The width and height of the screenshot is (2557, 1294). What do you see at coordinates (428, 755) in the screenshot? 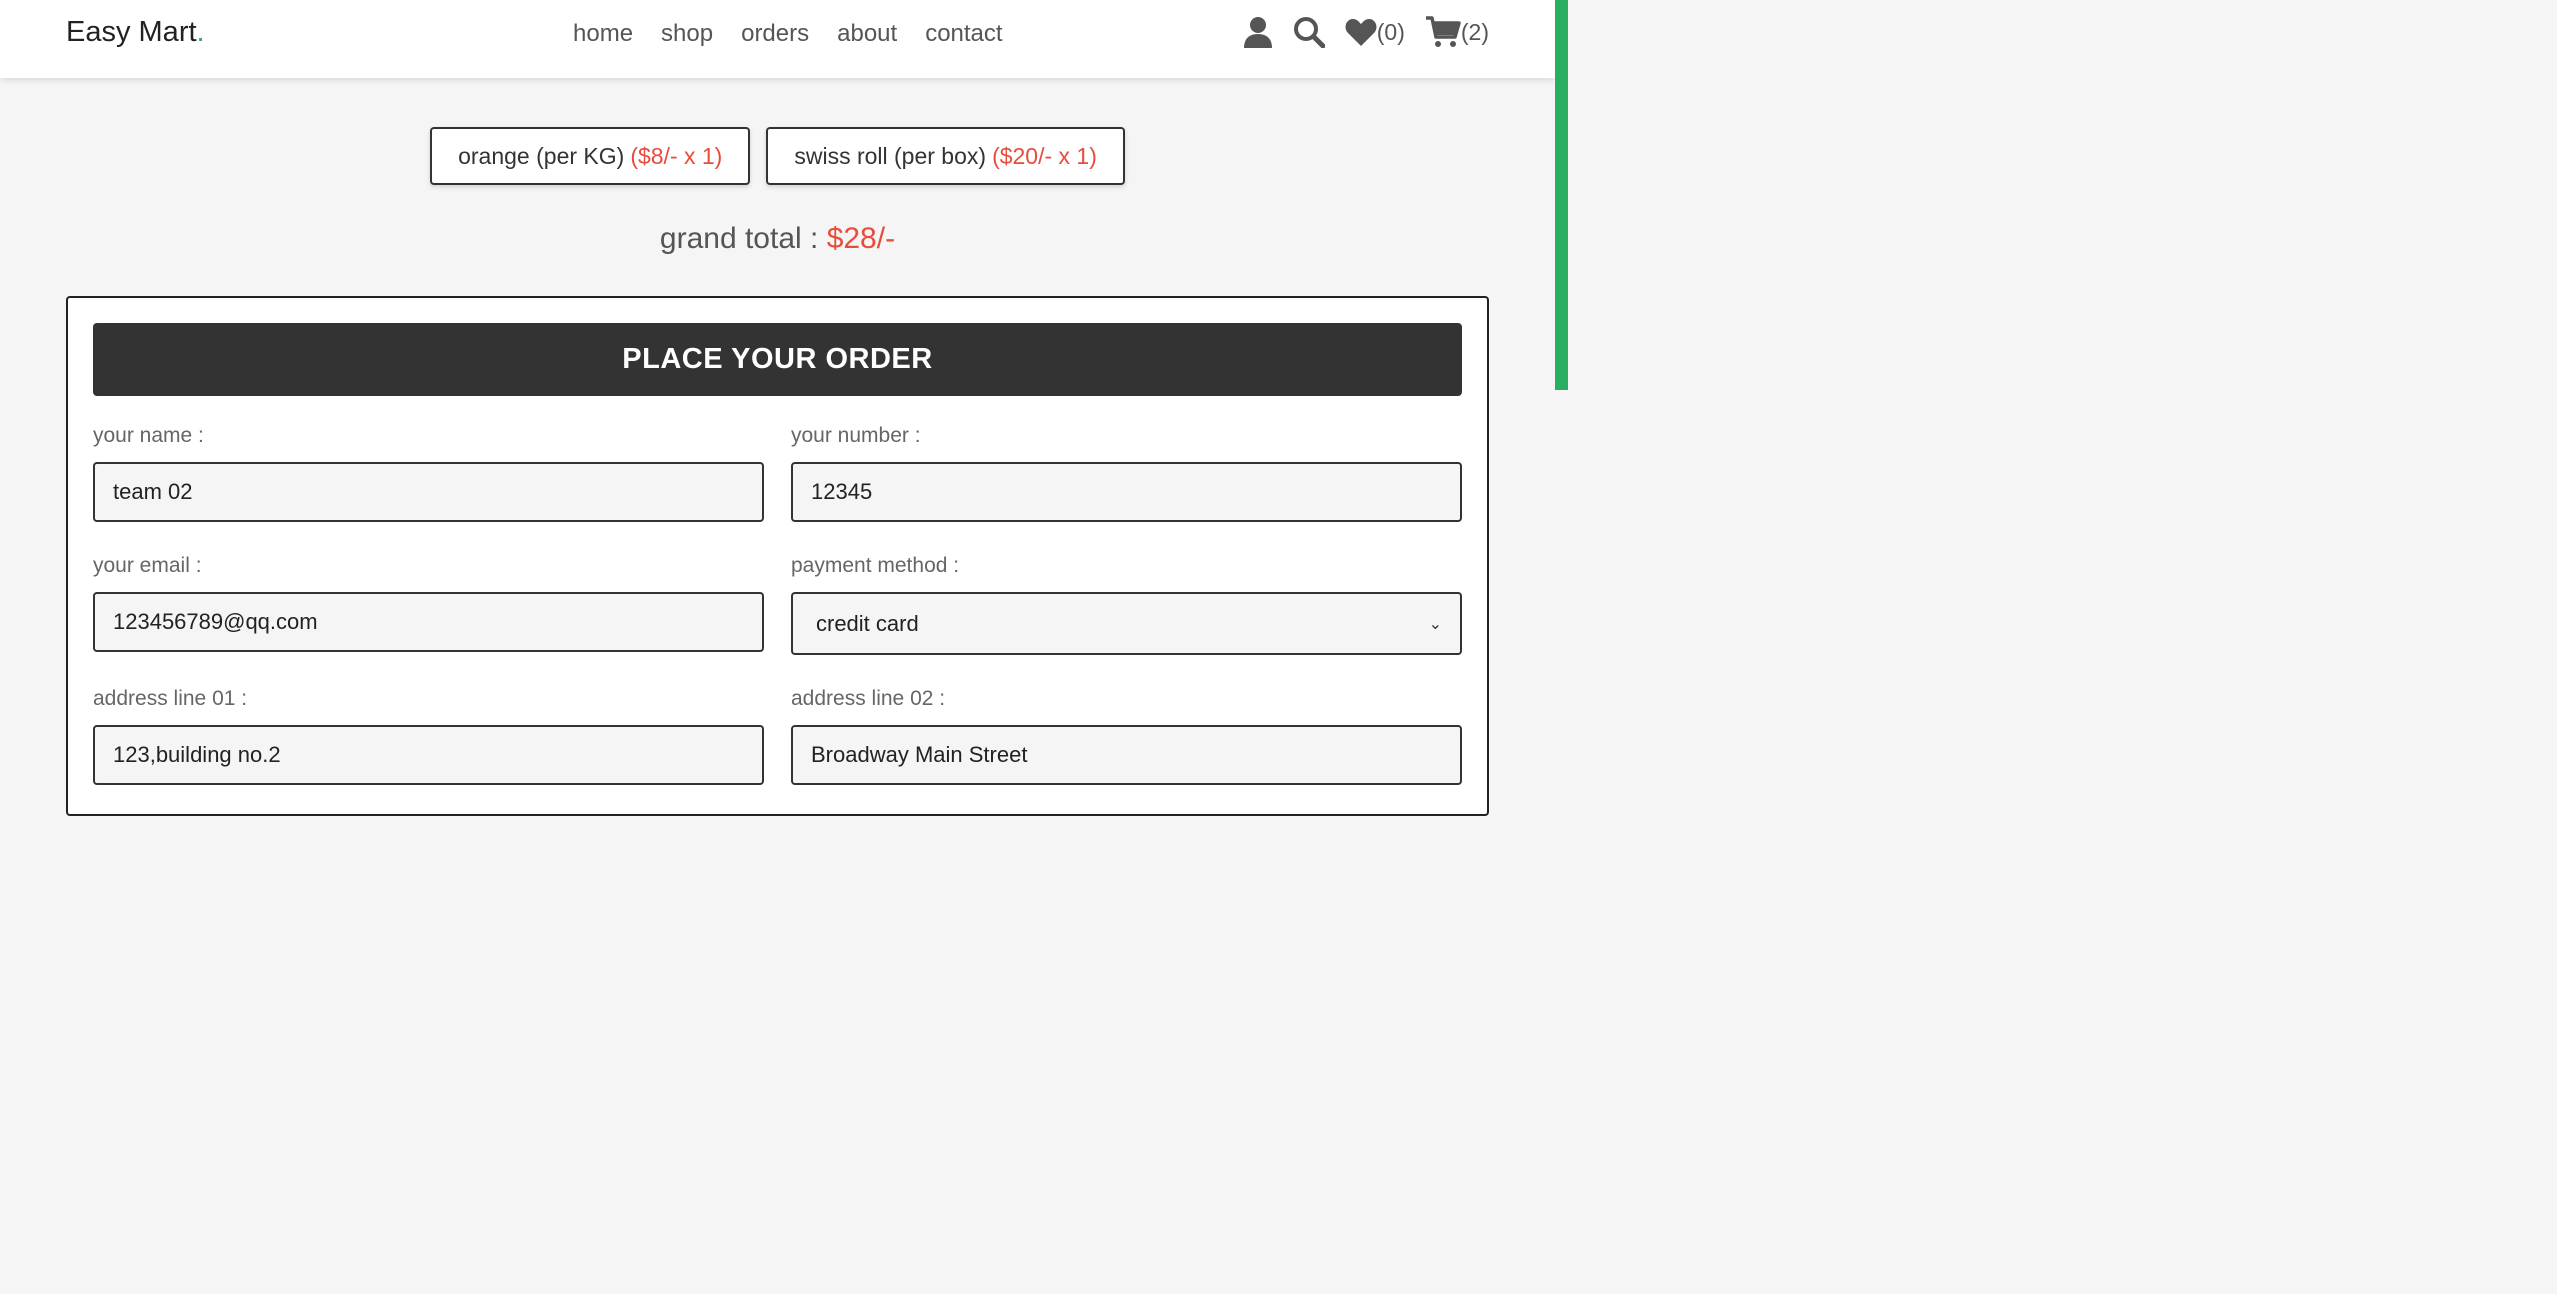
I see `address1-input: 123,building no.2` at bounding box center [428, 755].